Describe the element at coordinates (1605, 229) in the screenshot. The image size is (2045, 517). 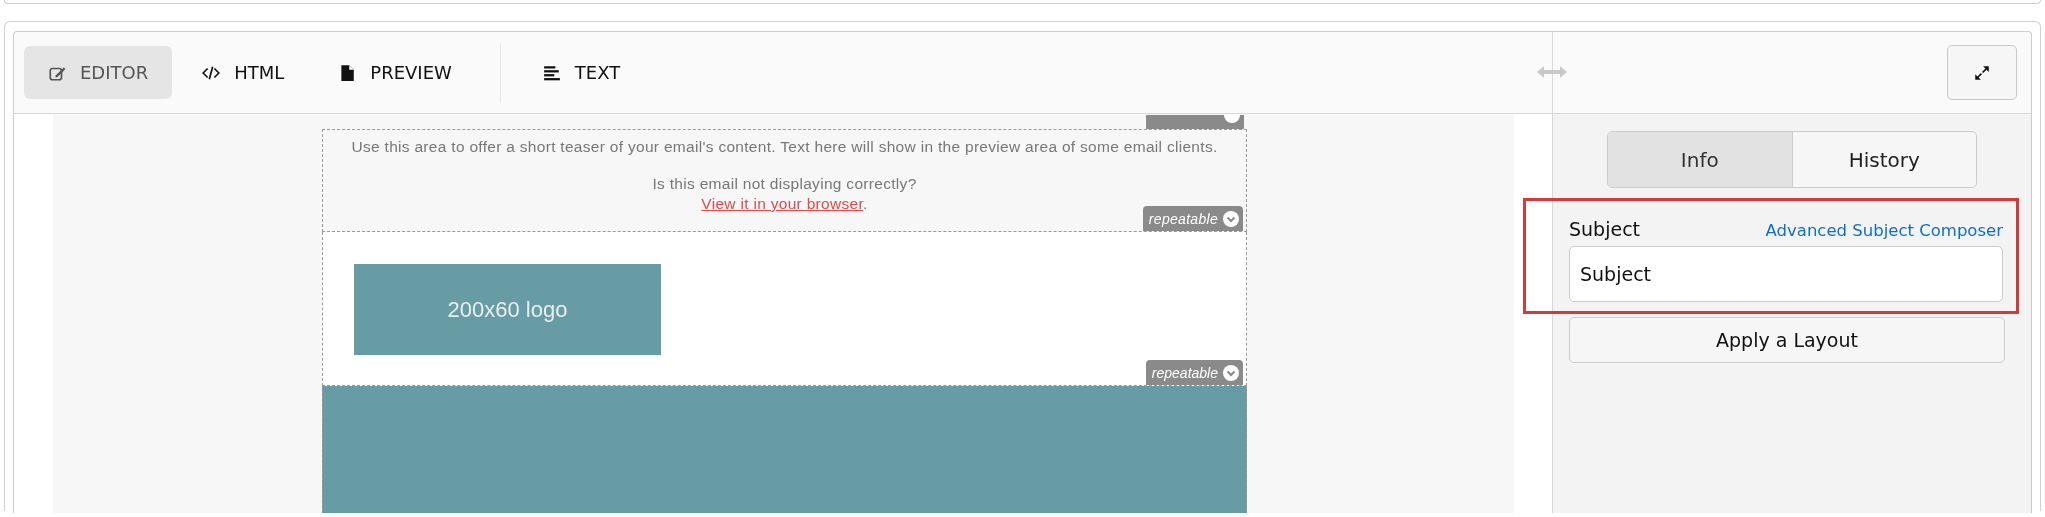
I see `field-label: Subject` at that location.